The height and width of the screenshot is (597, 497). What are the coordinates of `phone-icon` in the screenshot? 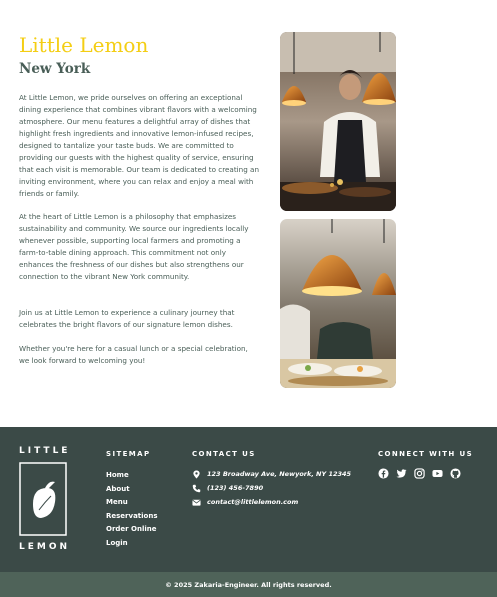 It's located at (196, 488).